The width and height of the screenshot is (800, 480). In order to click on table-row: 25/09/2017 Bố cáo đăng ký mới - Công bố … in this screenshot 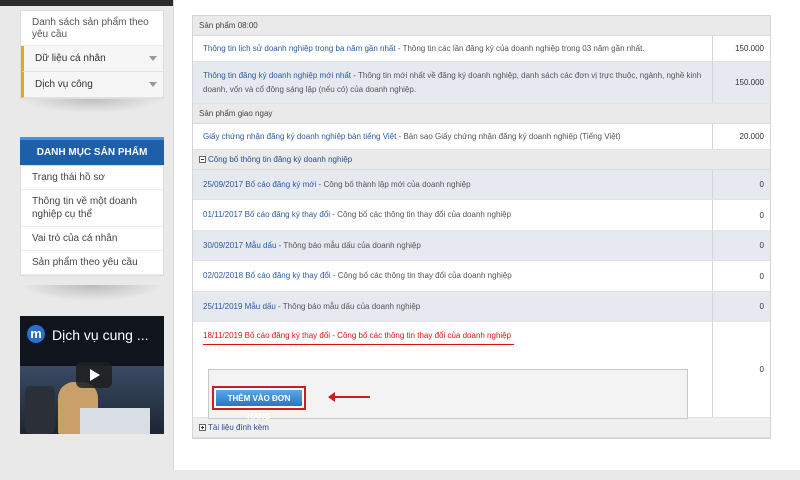, I will do `click(481, 185)`.